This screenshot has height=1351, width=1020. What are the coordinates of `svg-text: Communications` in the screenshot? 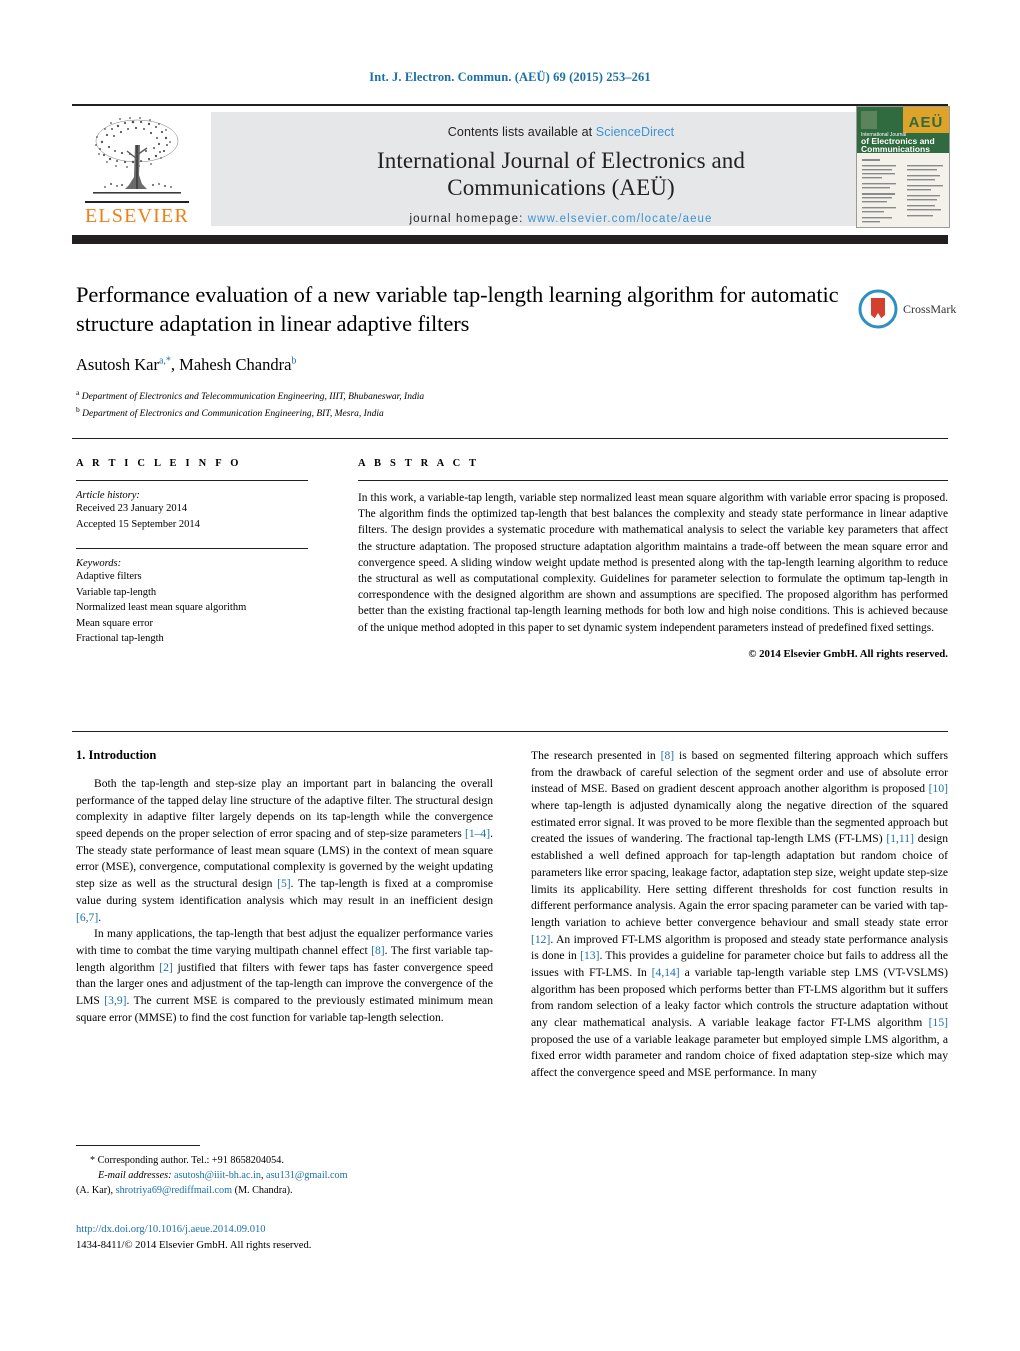 It's located at (895, 149).